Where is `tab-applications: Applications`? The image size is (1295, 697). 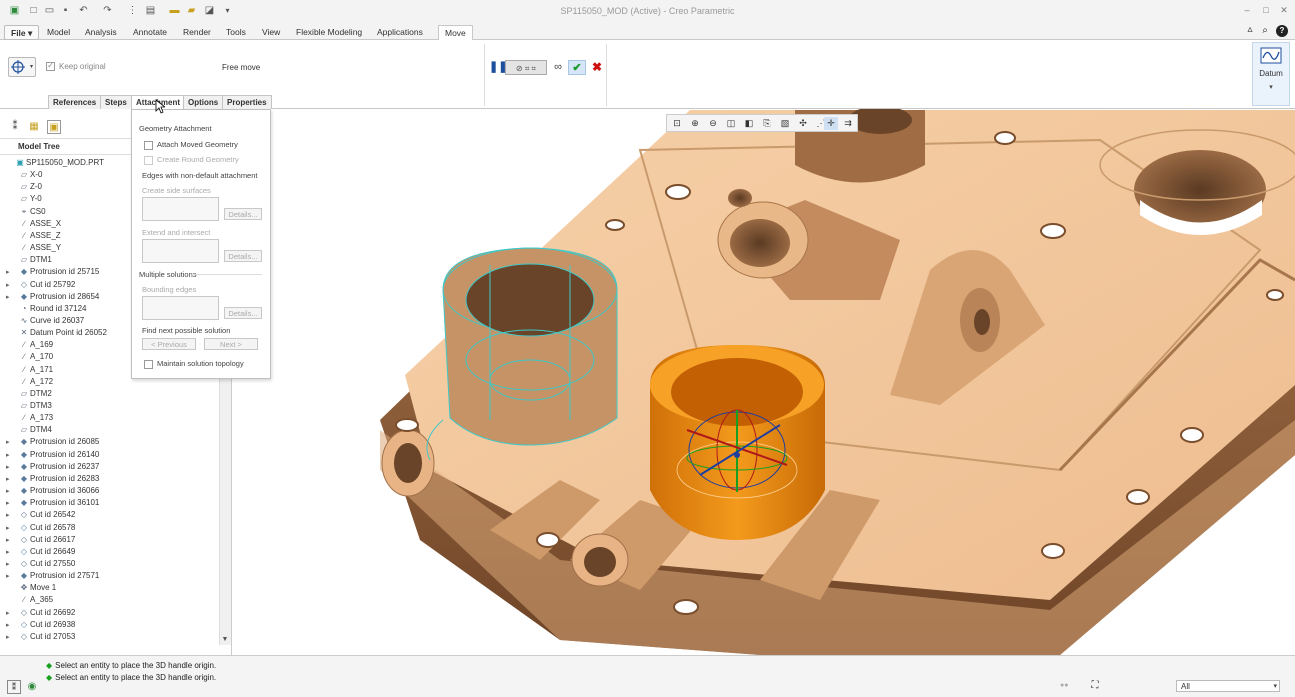 tab-applications: Applications is located at coordinates (400, 32).